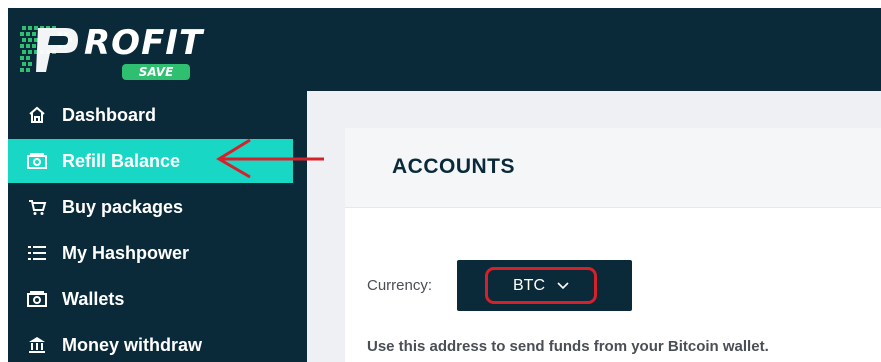 Image resolution: width=881 pixels, height=362 pixels. What do you see at coordinates (121, 160) in the screenshot?
I see `sidebar-item-label: Refill Balance` at bounding box center [121, 160].